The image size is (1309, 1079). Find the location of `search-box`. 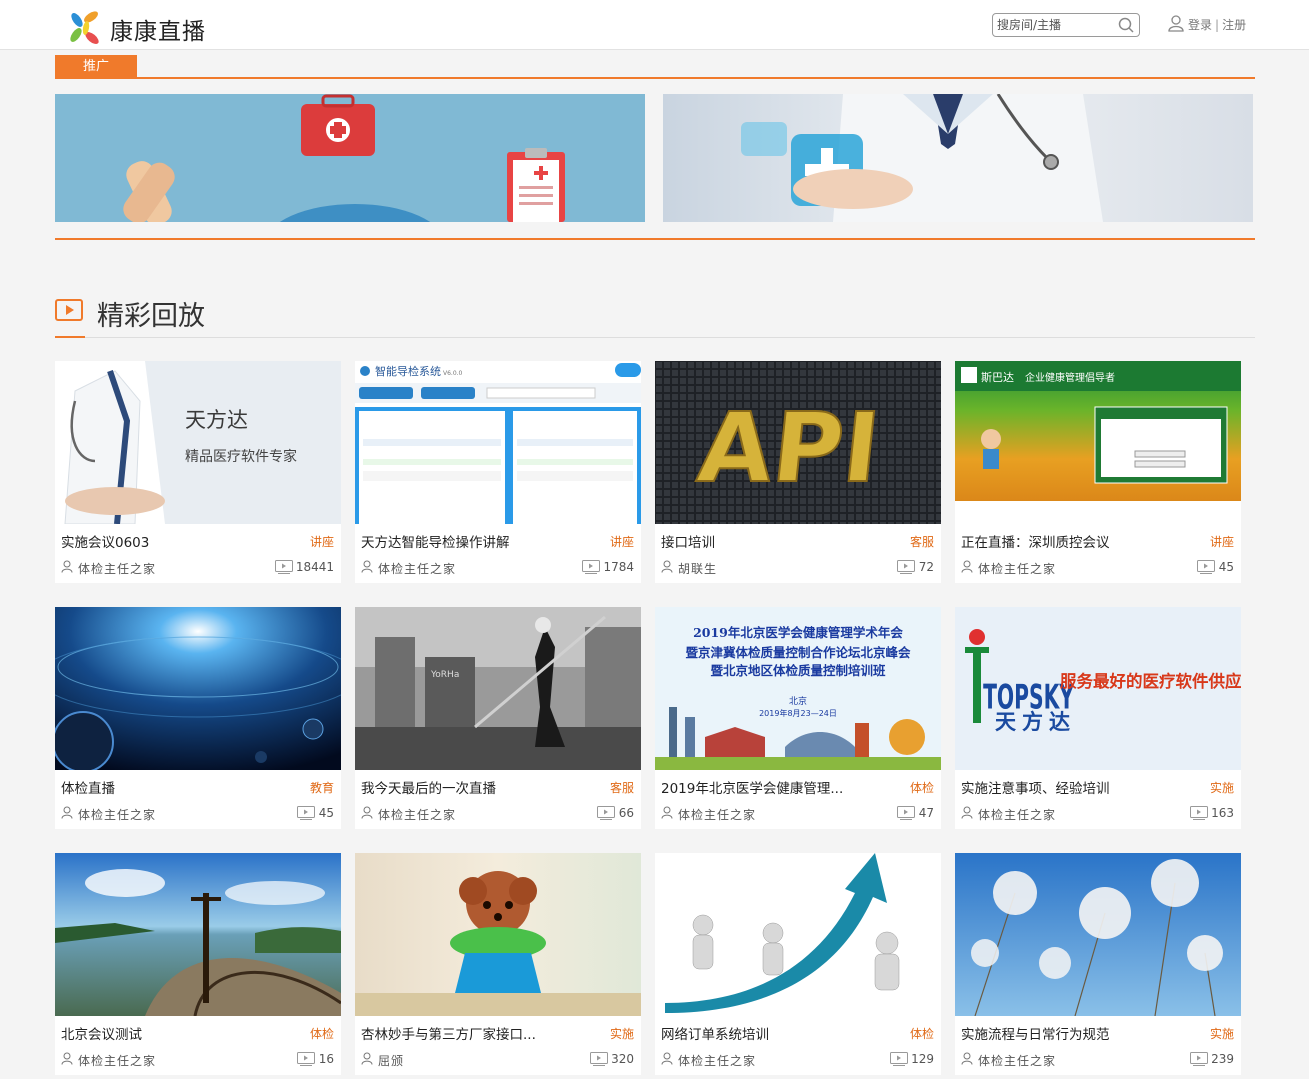

search-box is located at coordinates (1066, 25).